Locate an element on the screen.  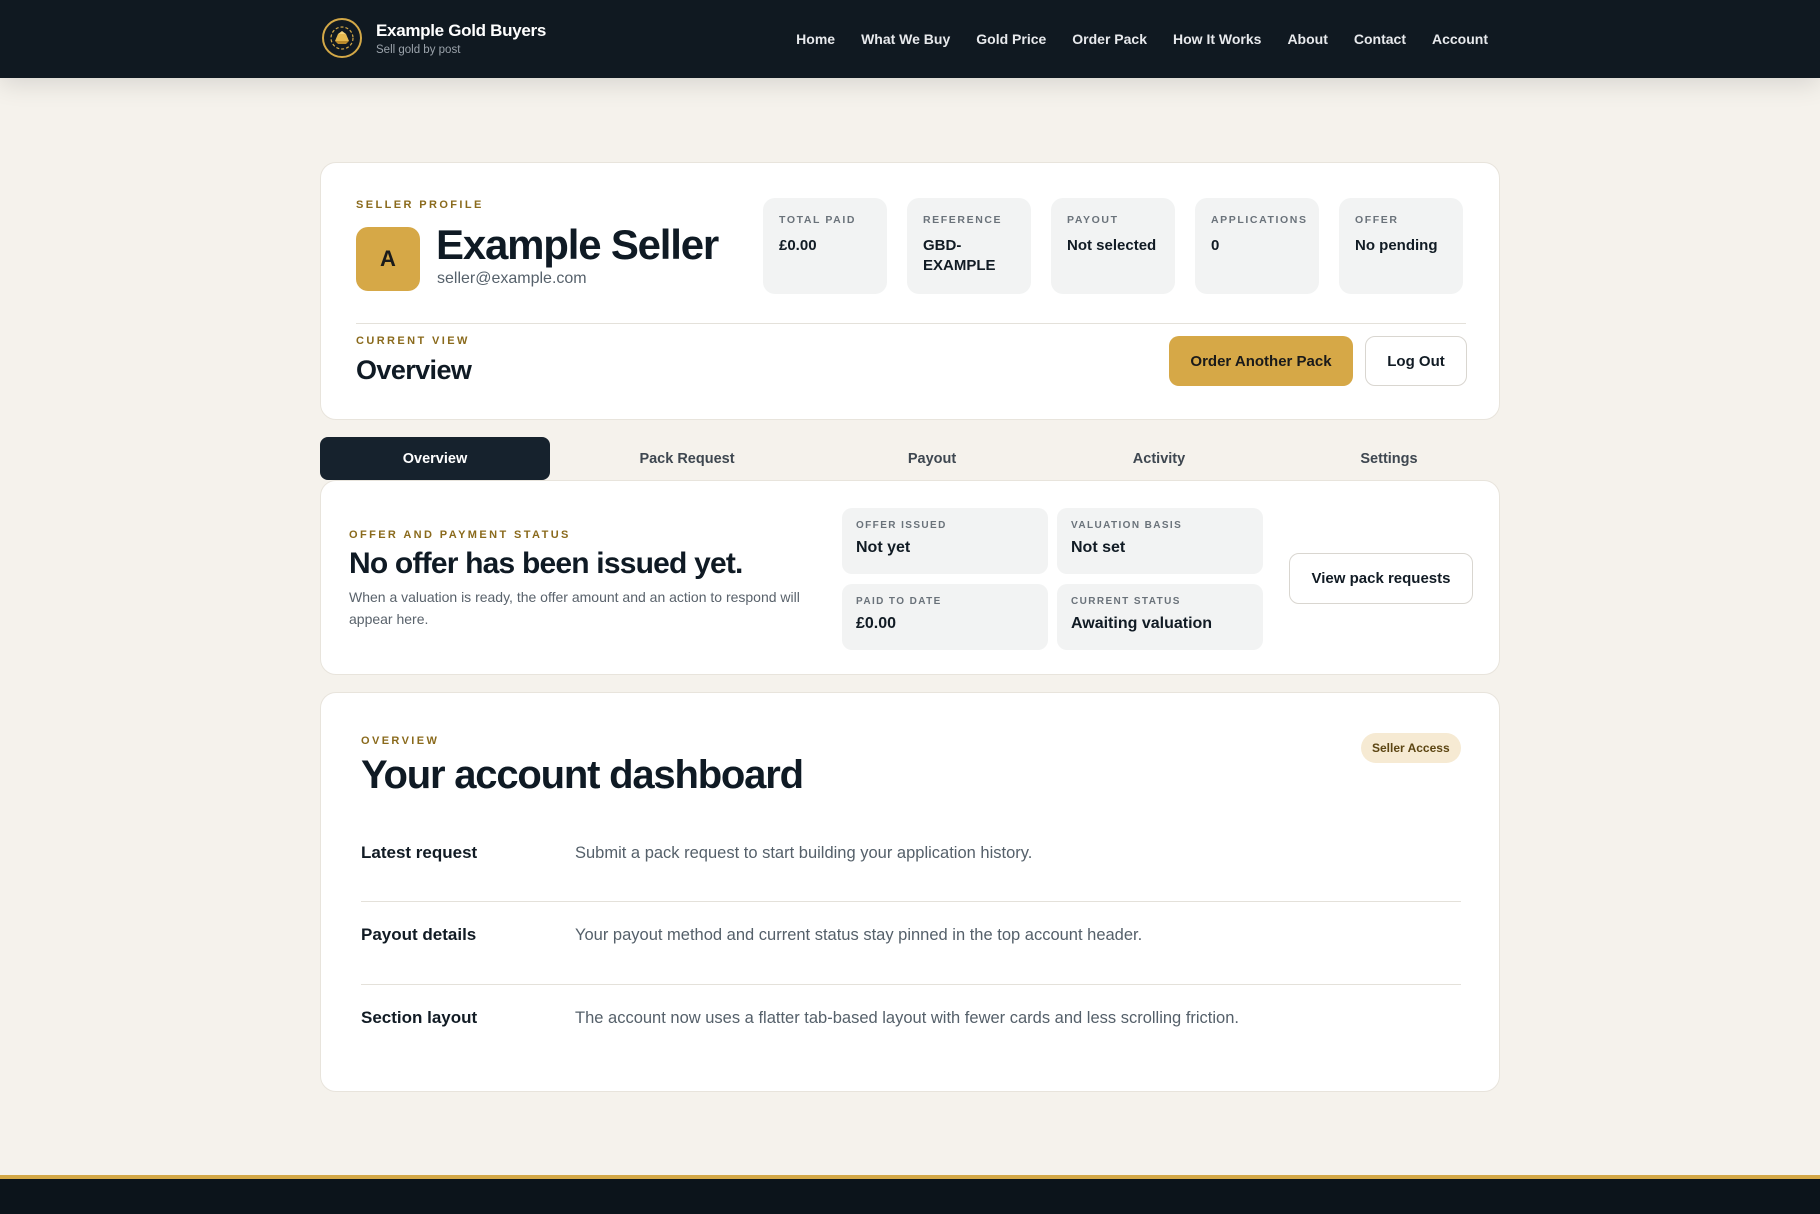
row-label: Payout details is located at coordinates (419, 934).